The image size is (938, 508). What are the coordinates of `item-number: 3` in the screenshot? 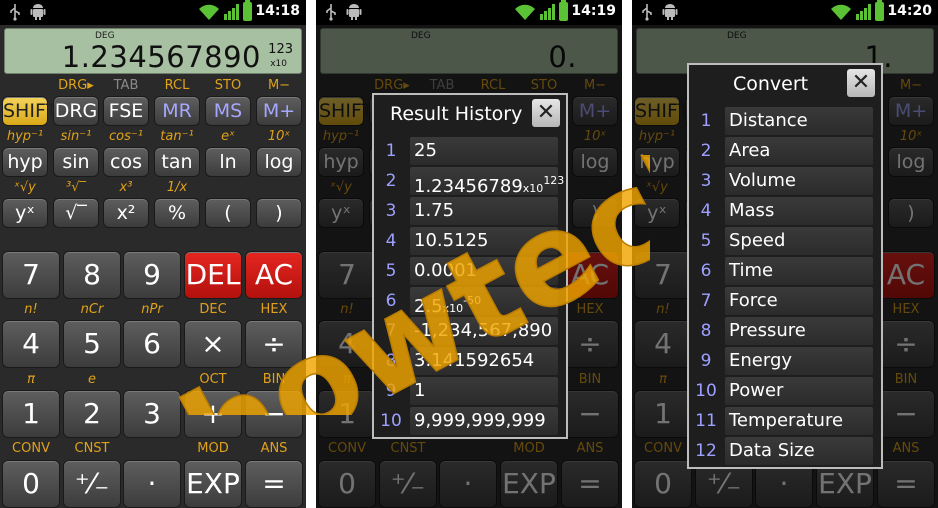 It's located at (391, 211).